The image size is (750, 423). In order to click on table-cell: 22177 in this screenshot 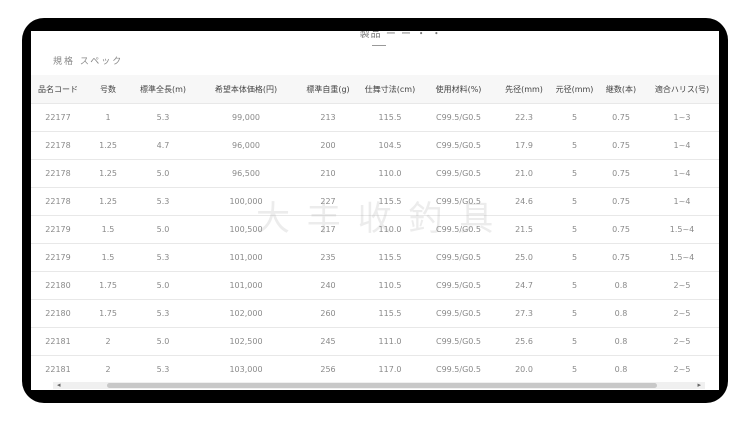, I will do `click(58, 117)`.